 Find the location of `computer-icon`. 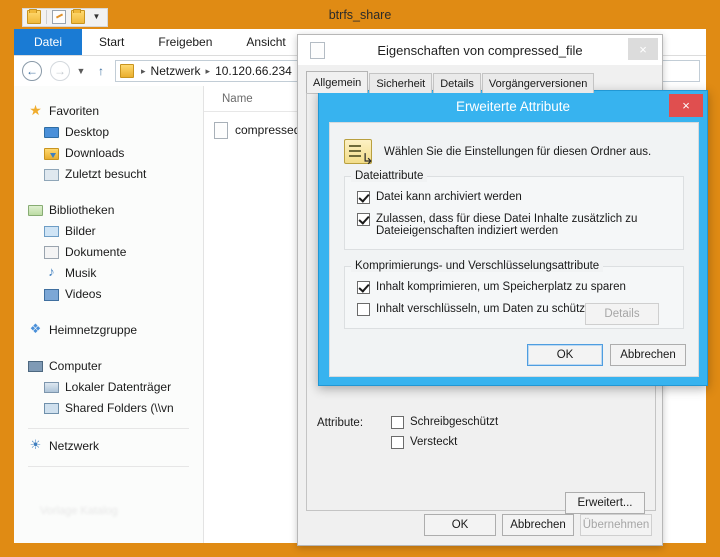

computer-icon is located at coordinates (35, 366).